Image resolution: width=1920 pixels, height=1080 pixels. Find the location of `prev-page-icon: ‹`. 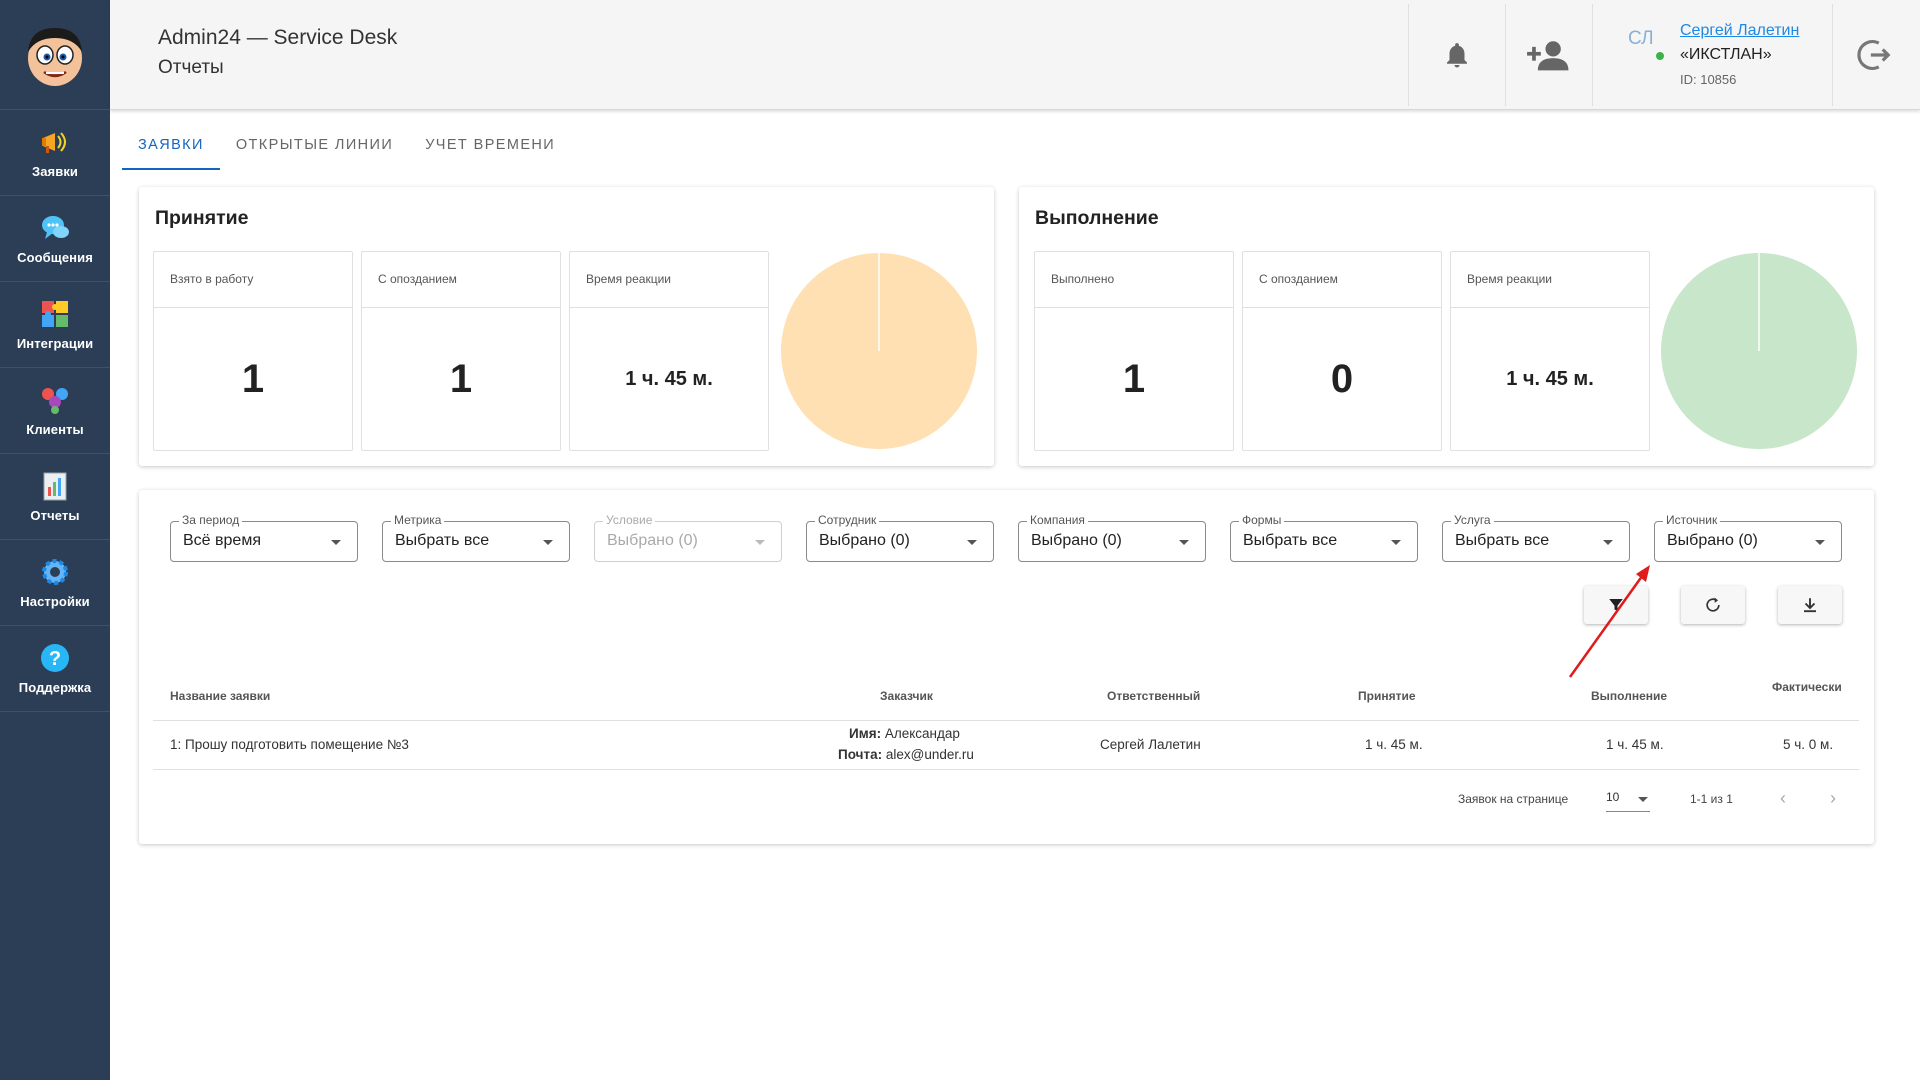

prev-page-icon: ‹ is located at coordinates (1783, 798).